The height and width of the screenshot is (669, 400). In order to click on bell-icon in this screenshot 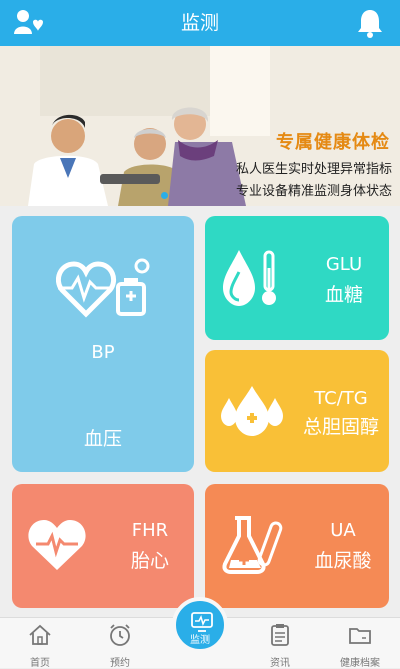, I will do `click(370, 23)`.